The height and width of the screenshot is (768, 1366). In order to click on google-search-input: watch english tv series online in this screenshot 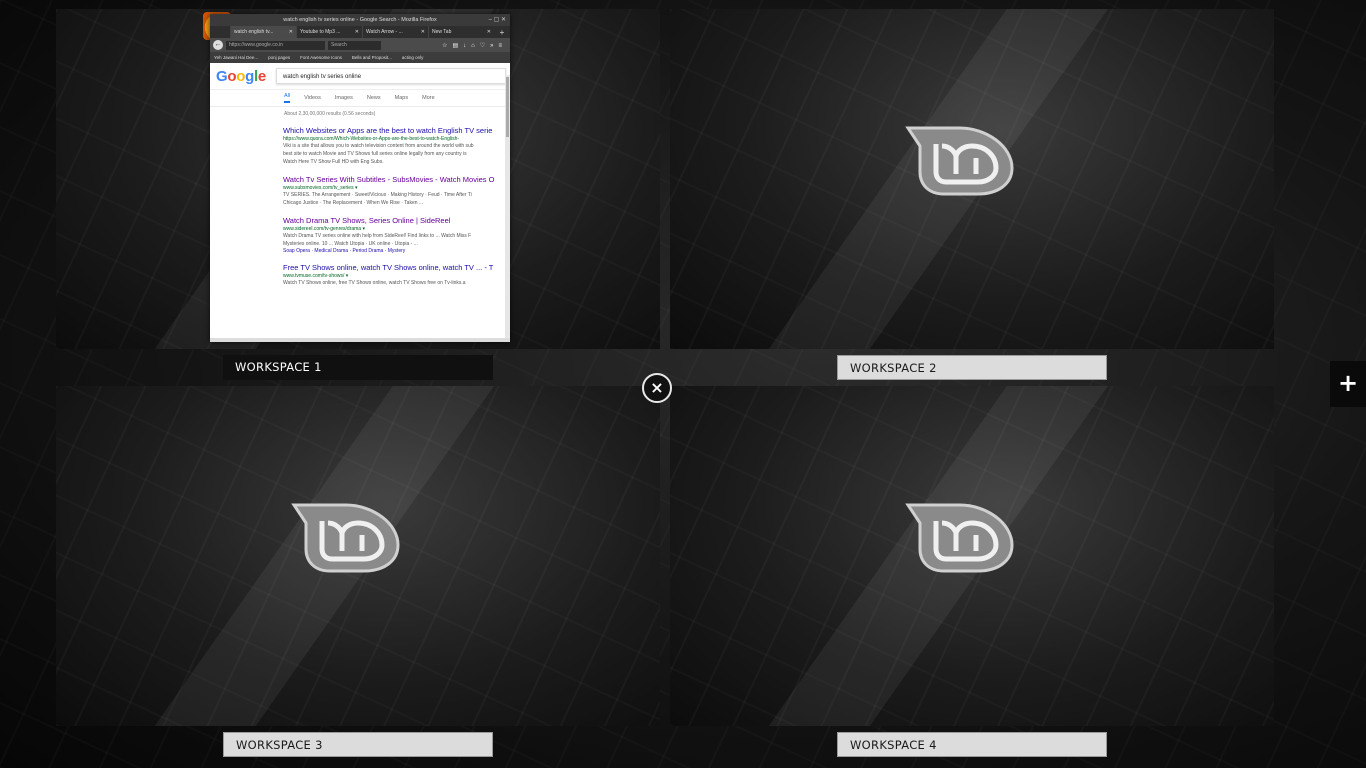, I will do `click(391, 76)`.